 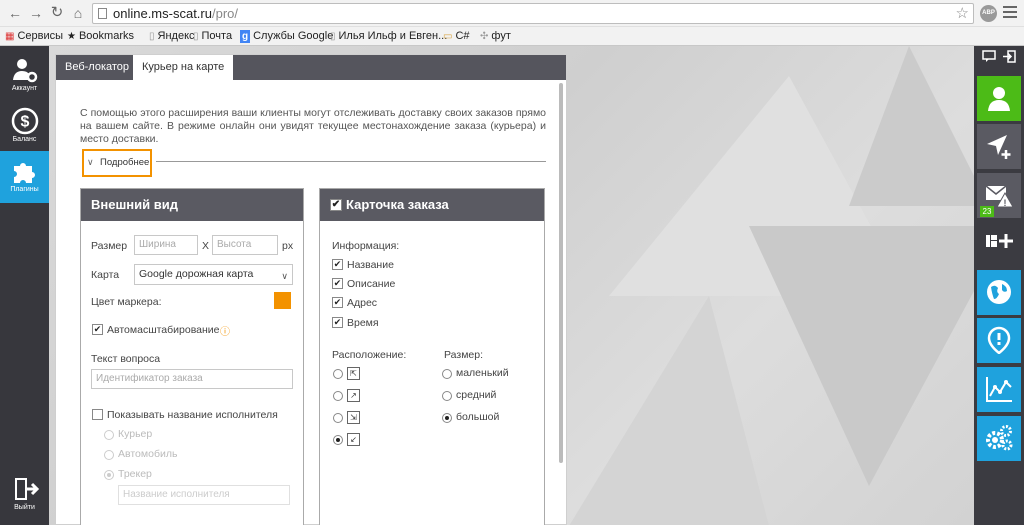 I want to click on help-icon: ⓘ, so click(x=225, y=330).